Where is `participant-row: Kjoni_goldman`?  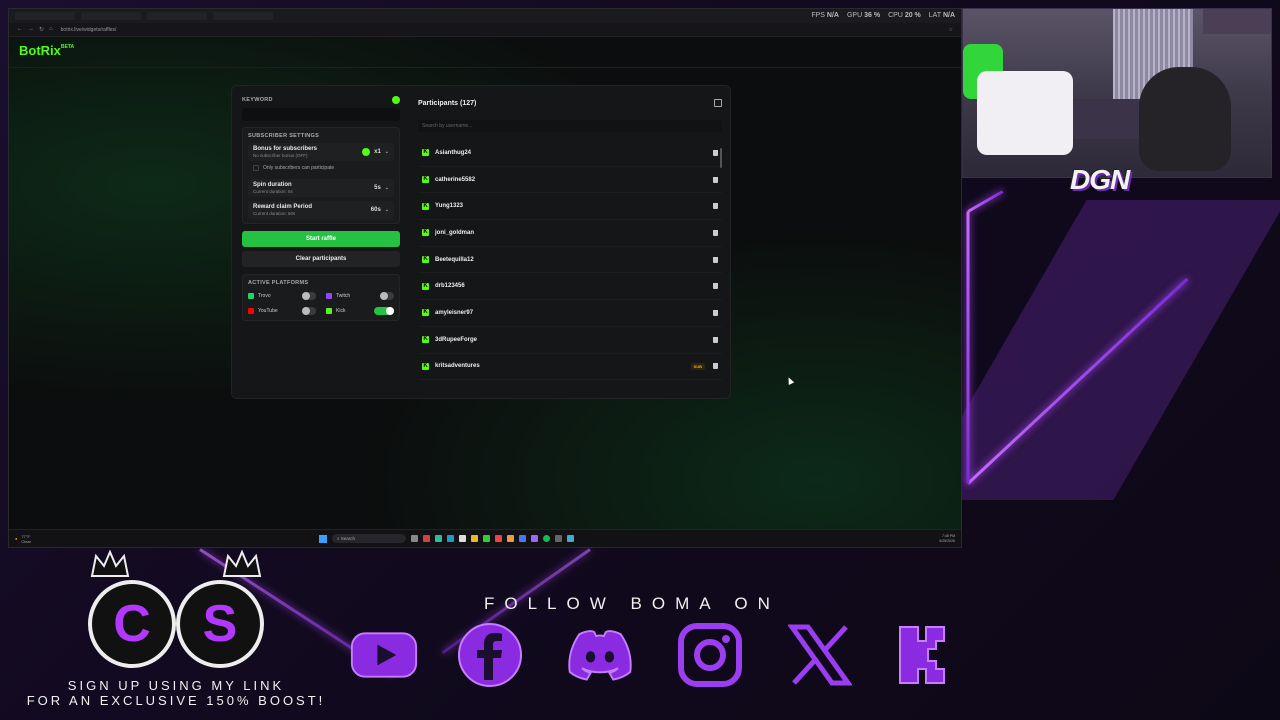 participant-row: Kjoni_goldman is located at coordinates (570, 233).